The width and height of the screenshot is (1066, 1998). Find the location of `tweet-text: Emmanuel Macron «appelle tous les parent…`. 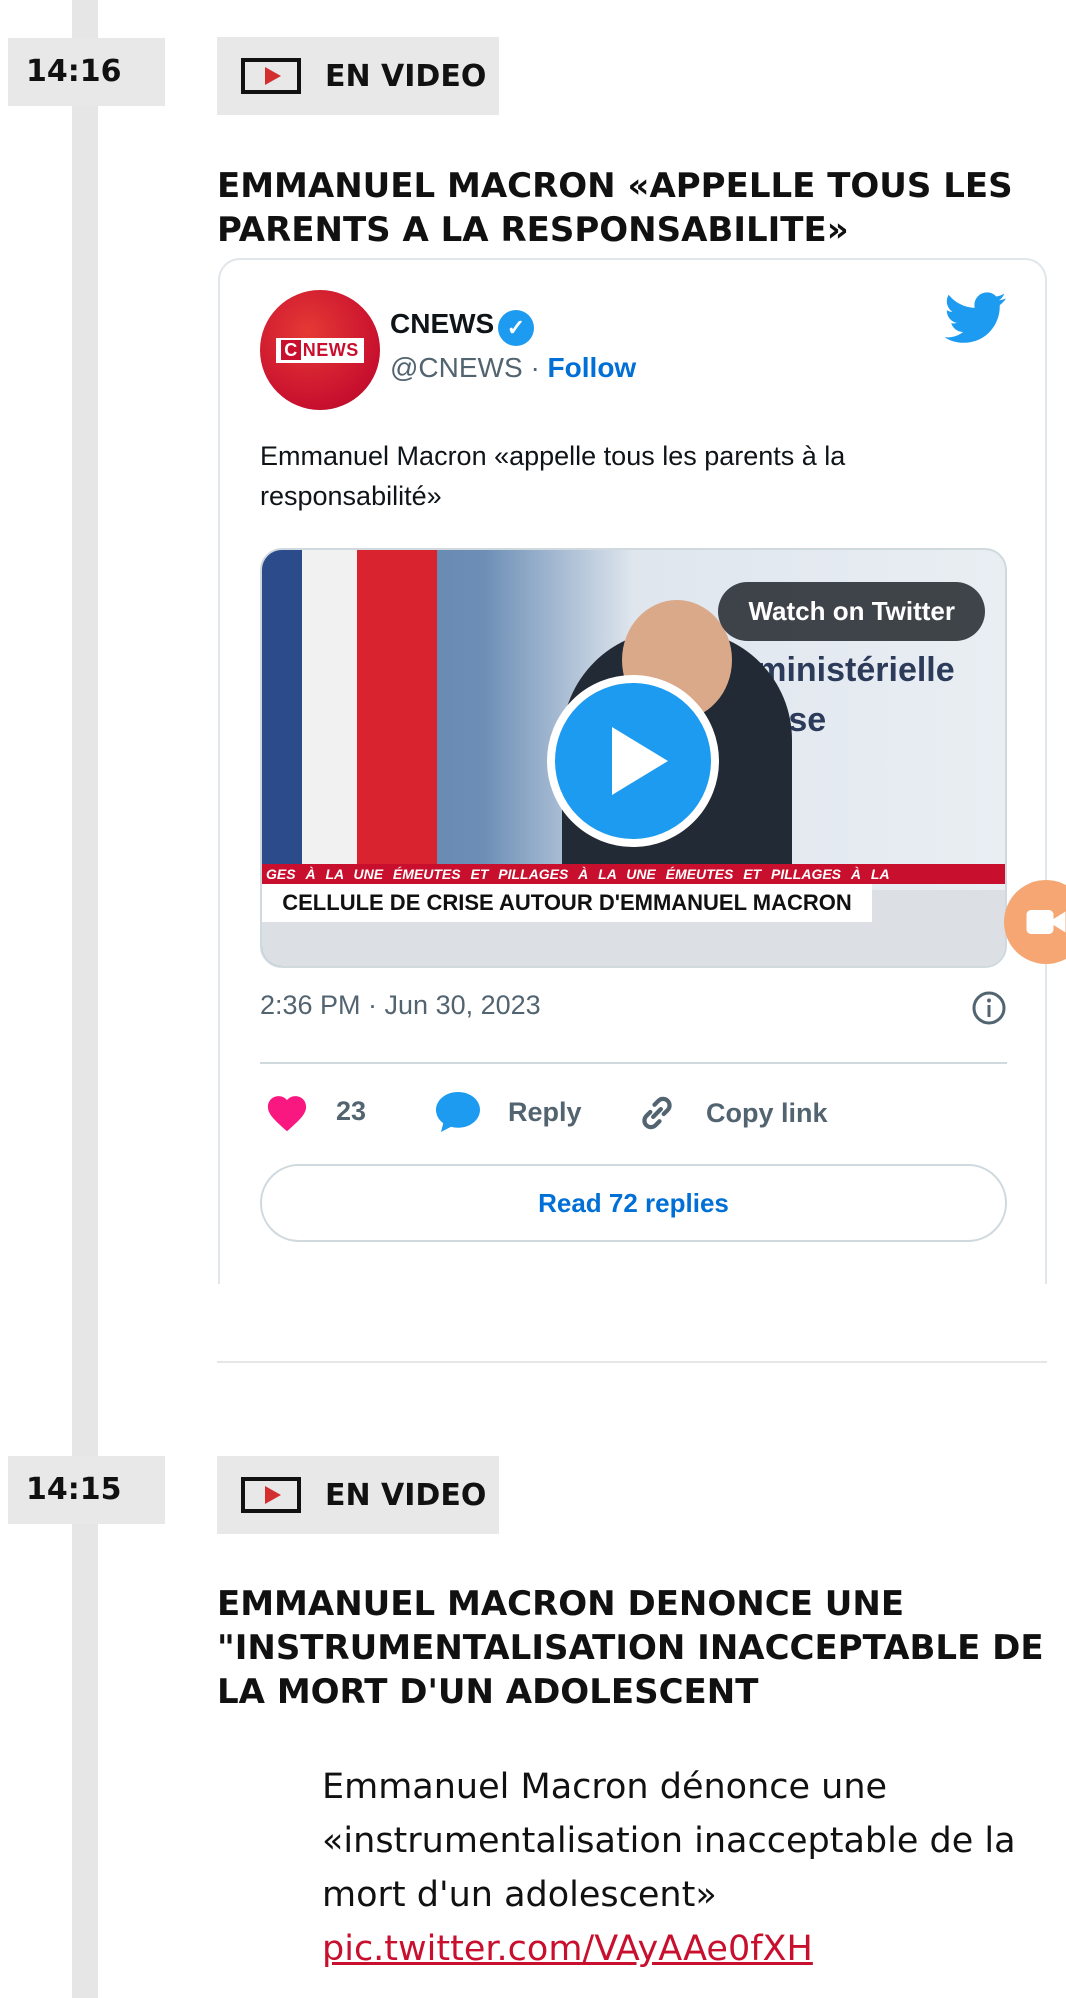

tweet-text: Emmanuel Macron «appelle tous les parent… is located at coordinates (553, 476).